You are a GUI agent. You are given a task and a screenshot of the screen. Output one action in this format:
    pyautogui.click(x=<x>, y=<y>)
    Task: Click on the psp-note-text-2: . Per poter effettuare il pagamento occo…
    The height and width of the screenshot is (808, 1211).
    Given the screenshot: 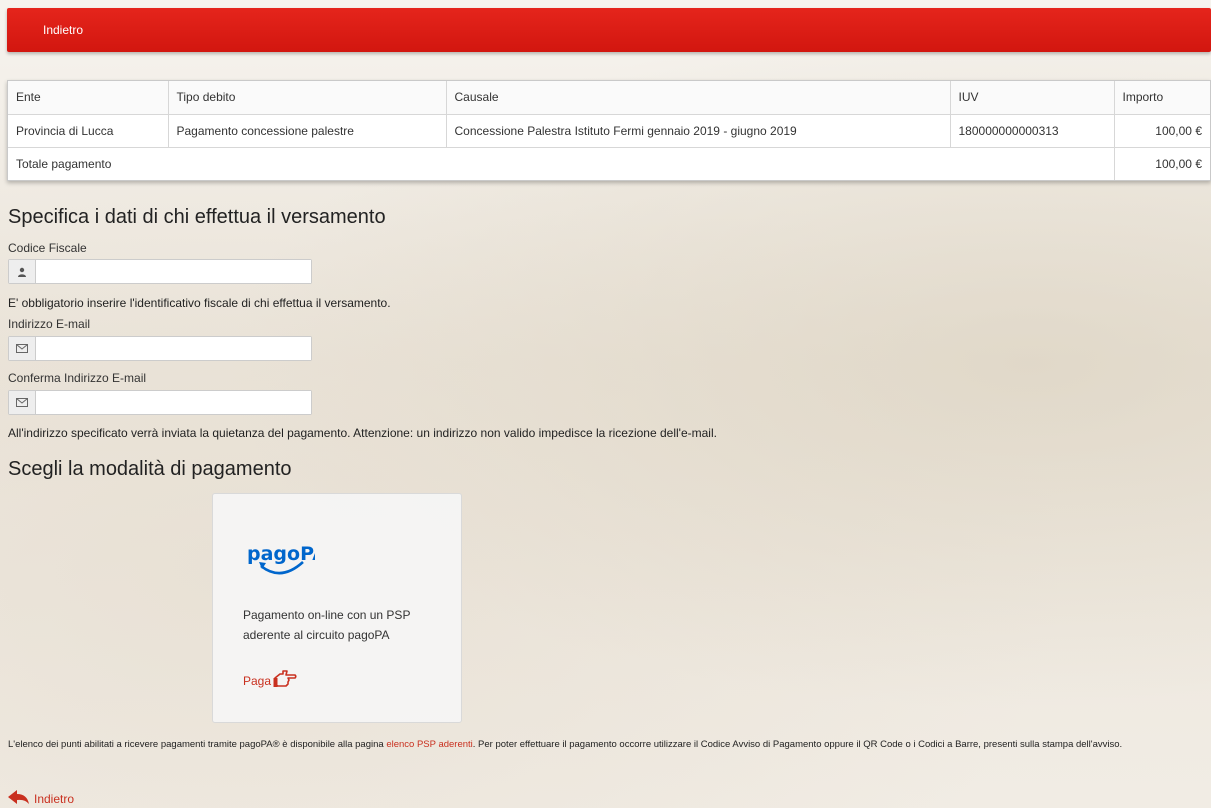 What is the action you would take?
    pyautogui.click(x=797, y=744)
    